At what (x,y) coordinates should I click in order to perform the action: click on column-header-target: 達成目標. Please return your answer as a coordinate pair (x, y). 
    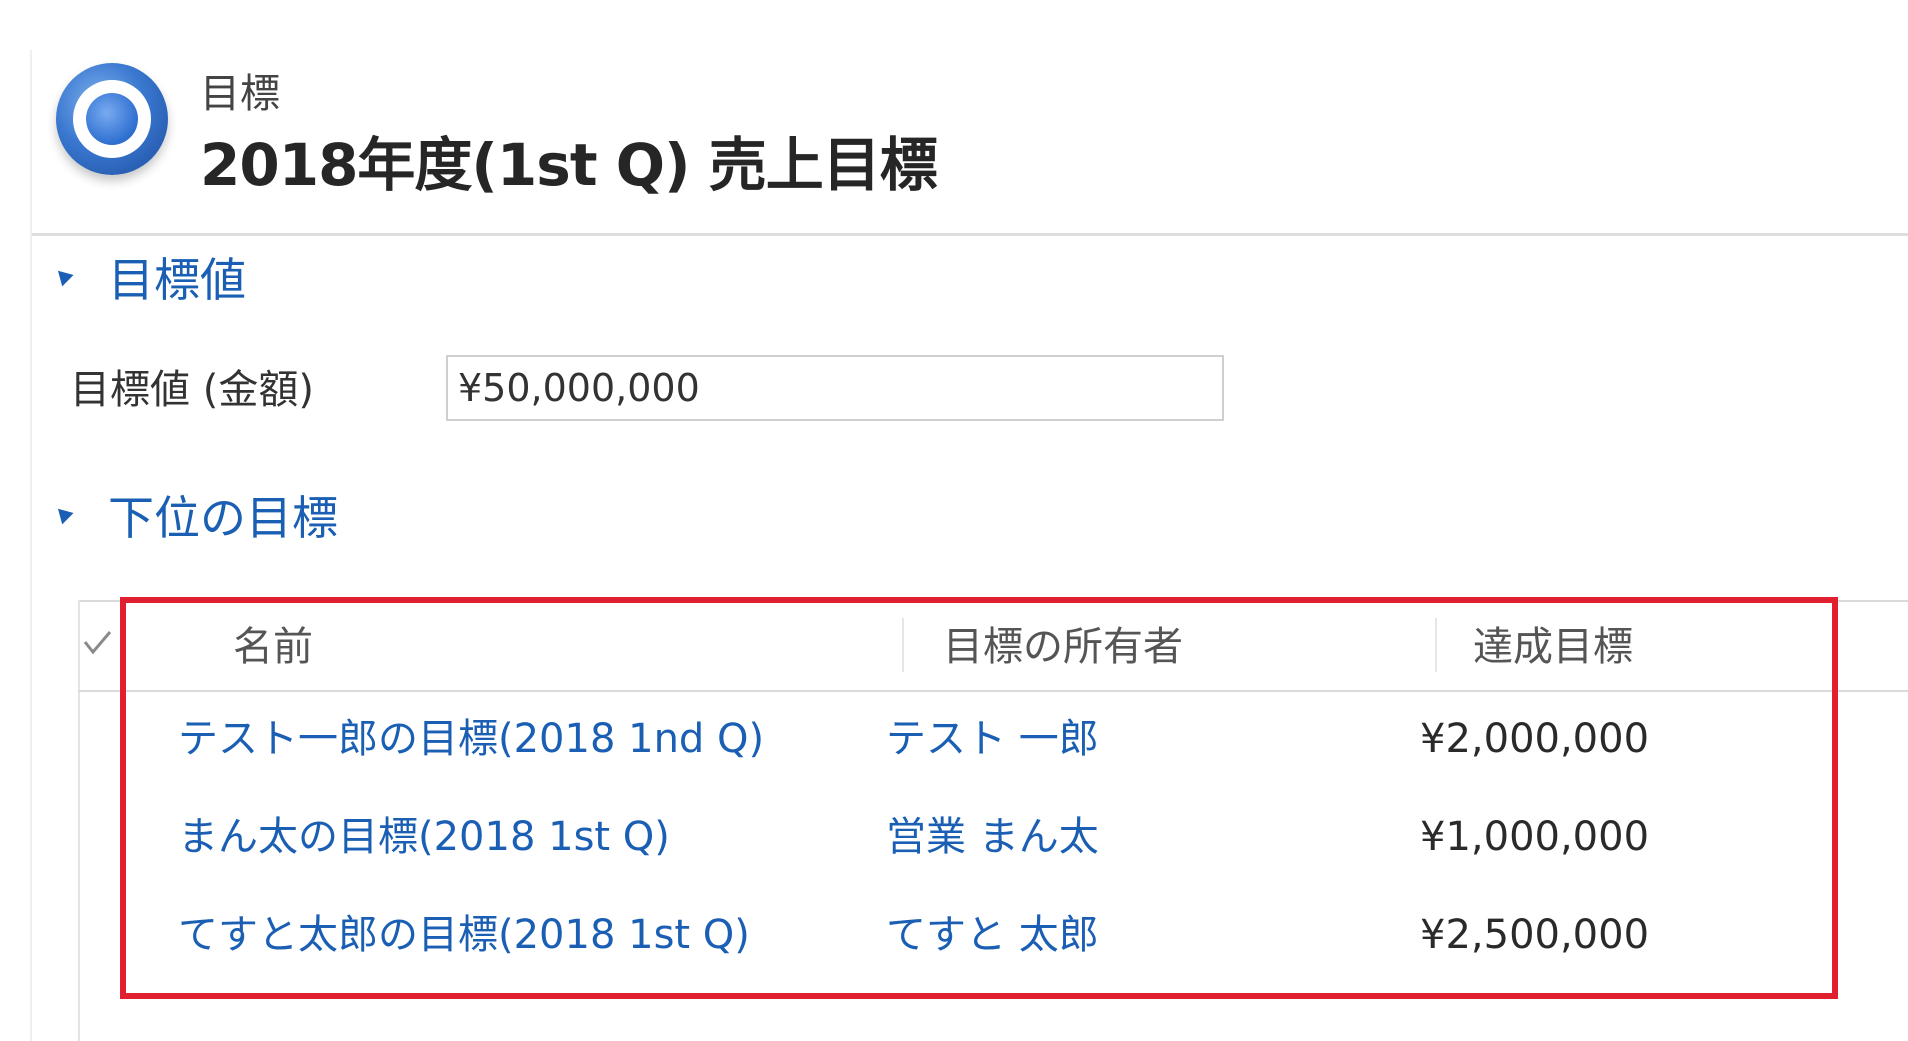
    Looking at the image, I should click on (1553, 647).